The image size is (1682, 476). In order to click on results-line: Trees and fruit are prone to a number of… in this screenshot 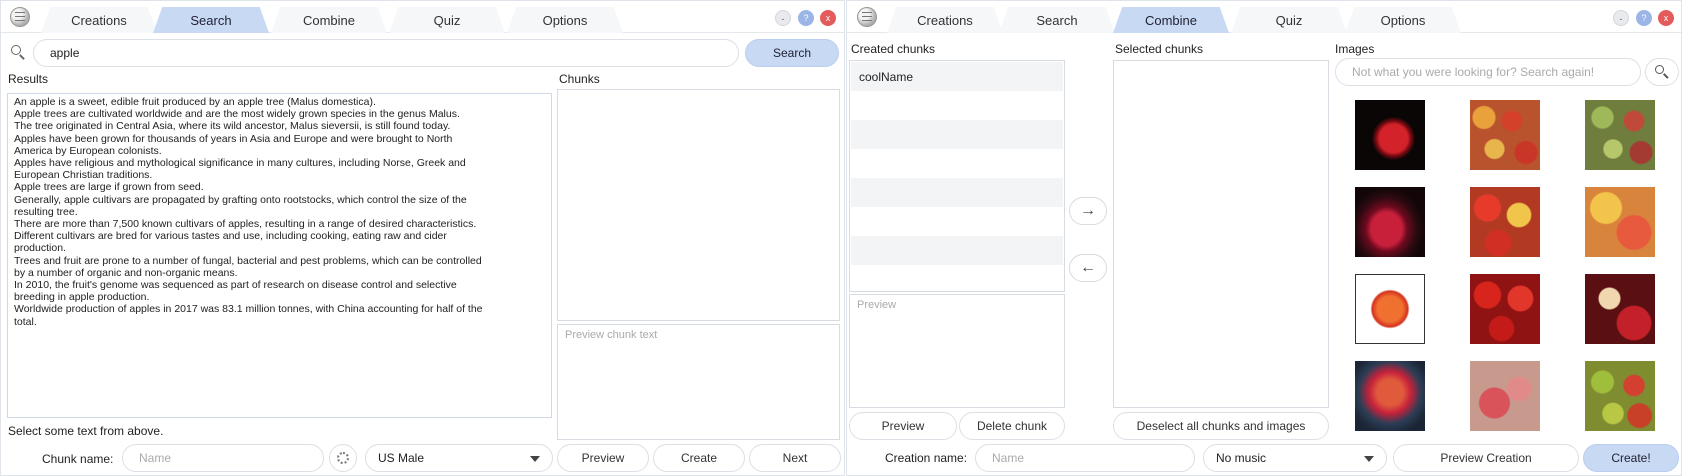, I will do `click(248, 260)`.